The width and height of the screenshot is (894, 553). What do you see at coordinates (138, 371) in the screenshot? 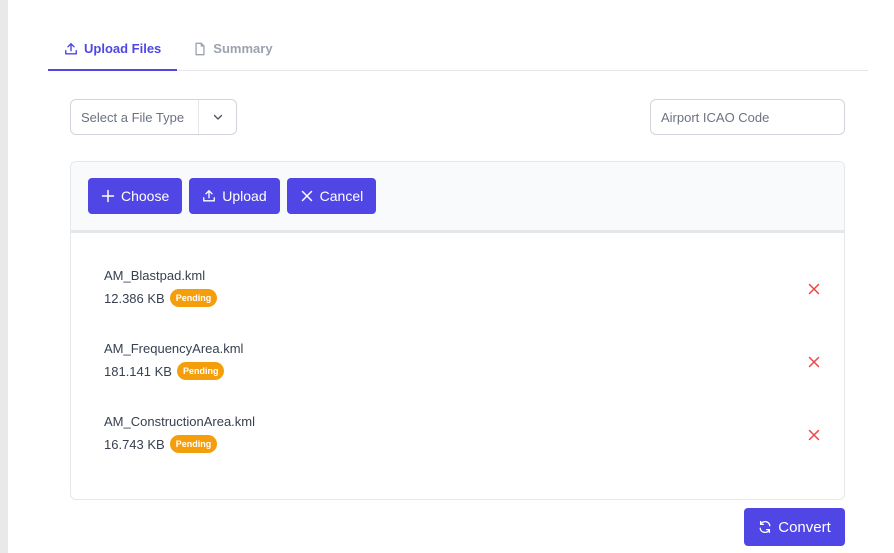
I see `file-size: 181.141 KB` at bounding box center [138, 371].